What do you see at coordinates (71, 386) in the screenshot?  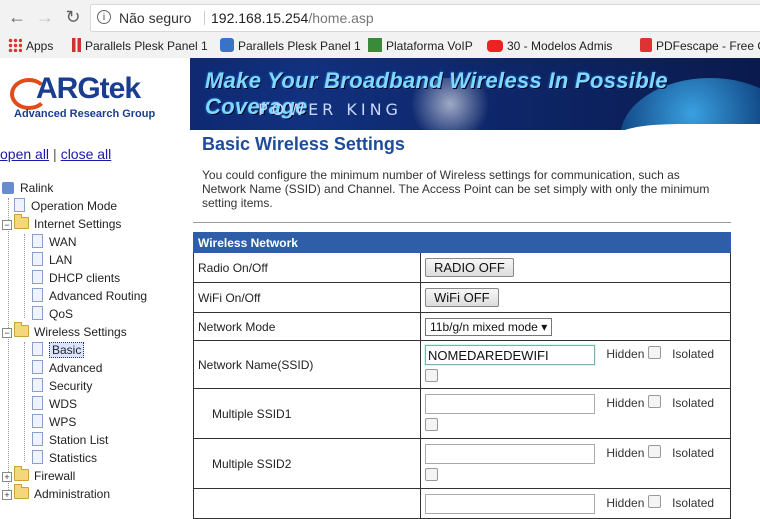 I see `tree-label: Security` at bounding box center [71, 386].